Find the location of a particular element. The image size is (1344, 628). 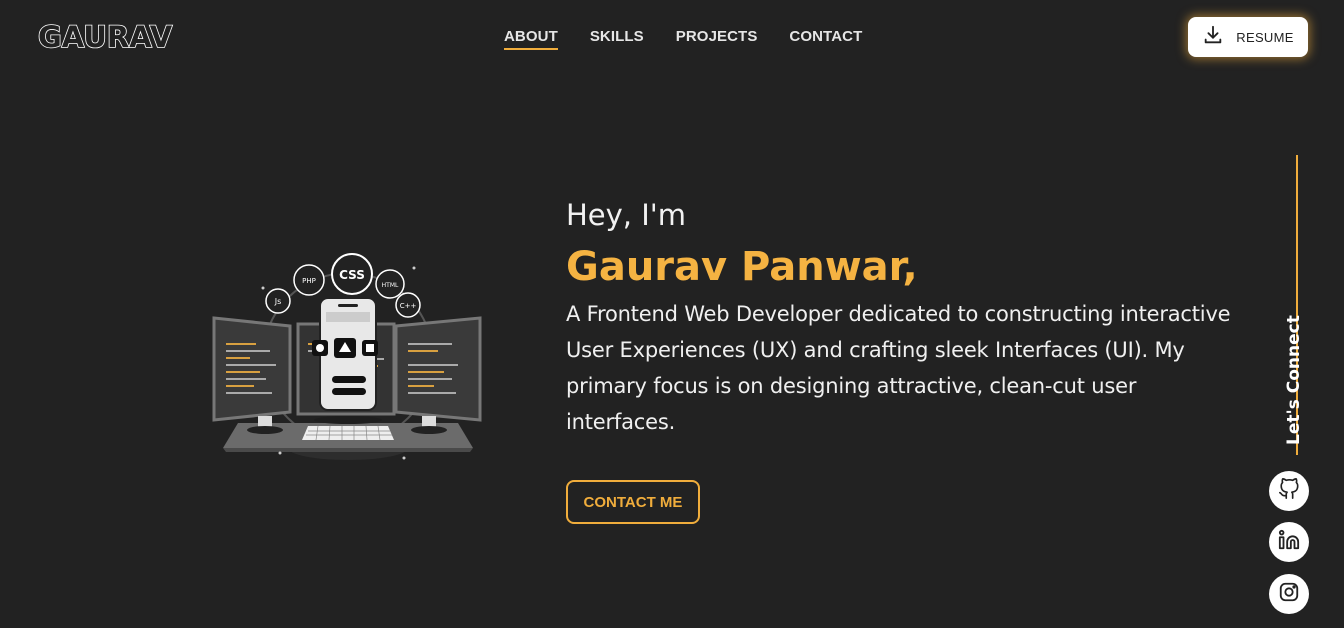

hero-greeting: Hey, I'm is located at coordinates (626, 215).